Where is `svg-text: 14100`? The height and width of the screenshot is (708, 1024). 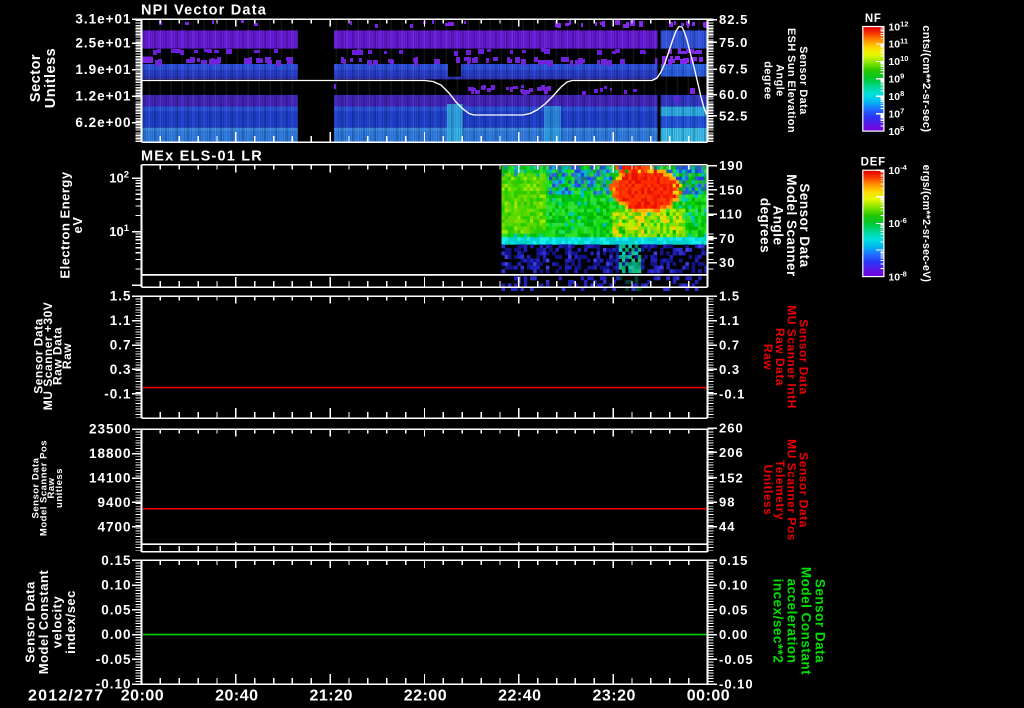 svg-text: 14100 is located at coordinates (110, 478).